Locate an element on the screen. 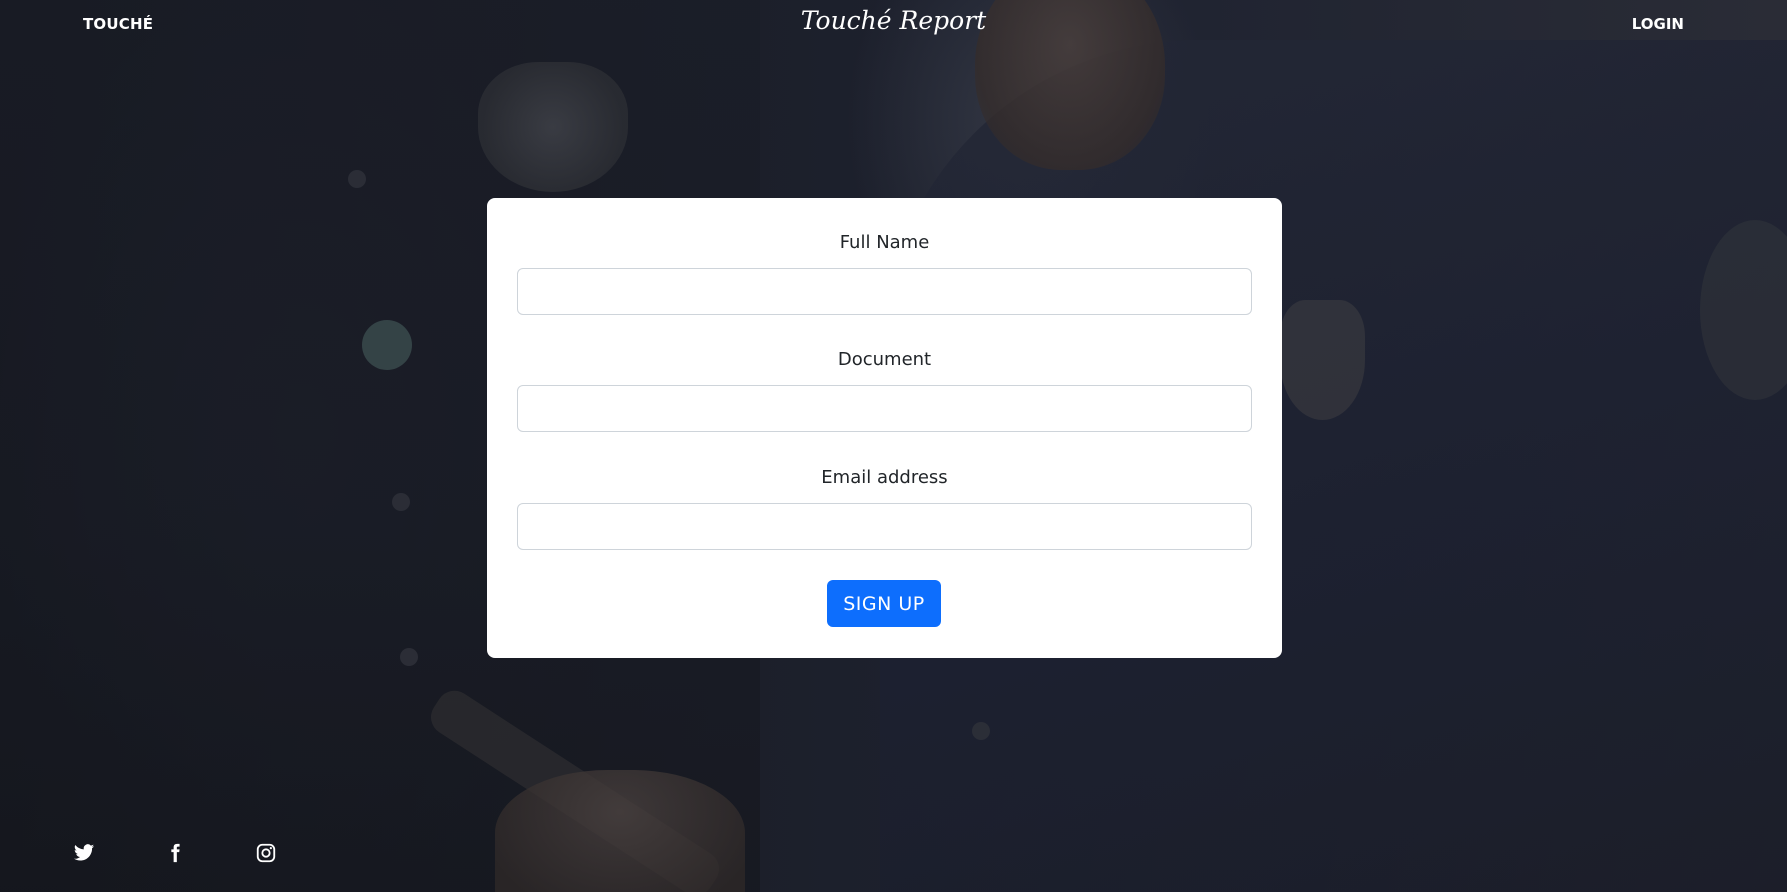  instagram-icon-glyph is located at coordinates (266, 853).